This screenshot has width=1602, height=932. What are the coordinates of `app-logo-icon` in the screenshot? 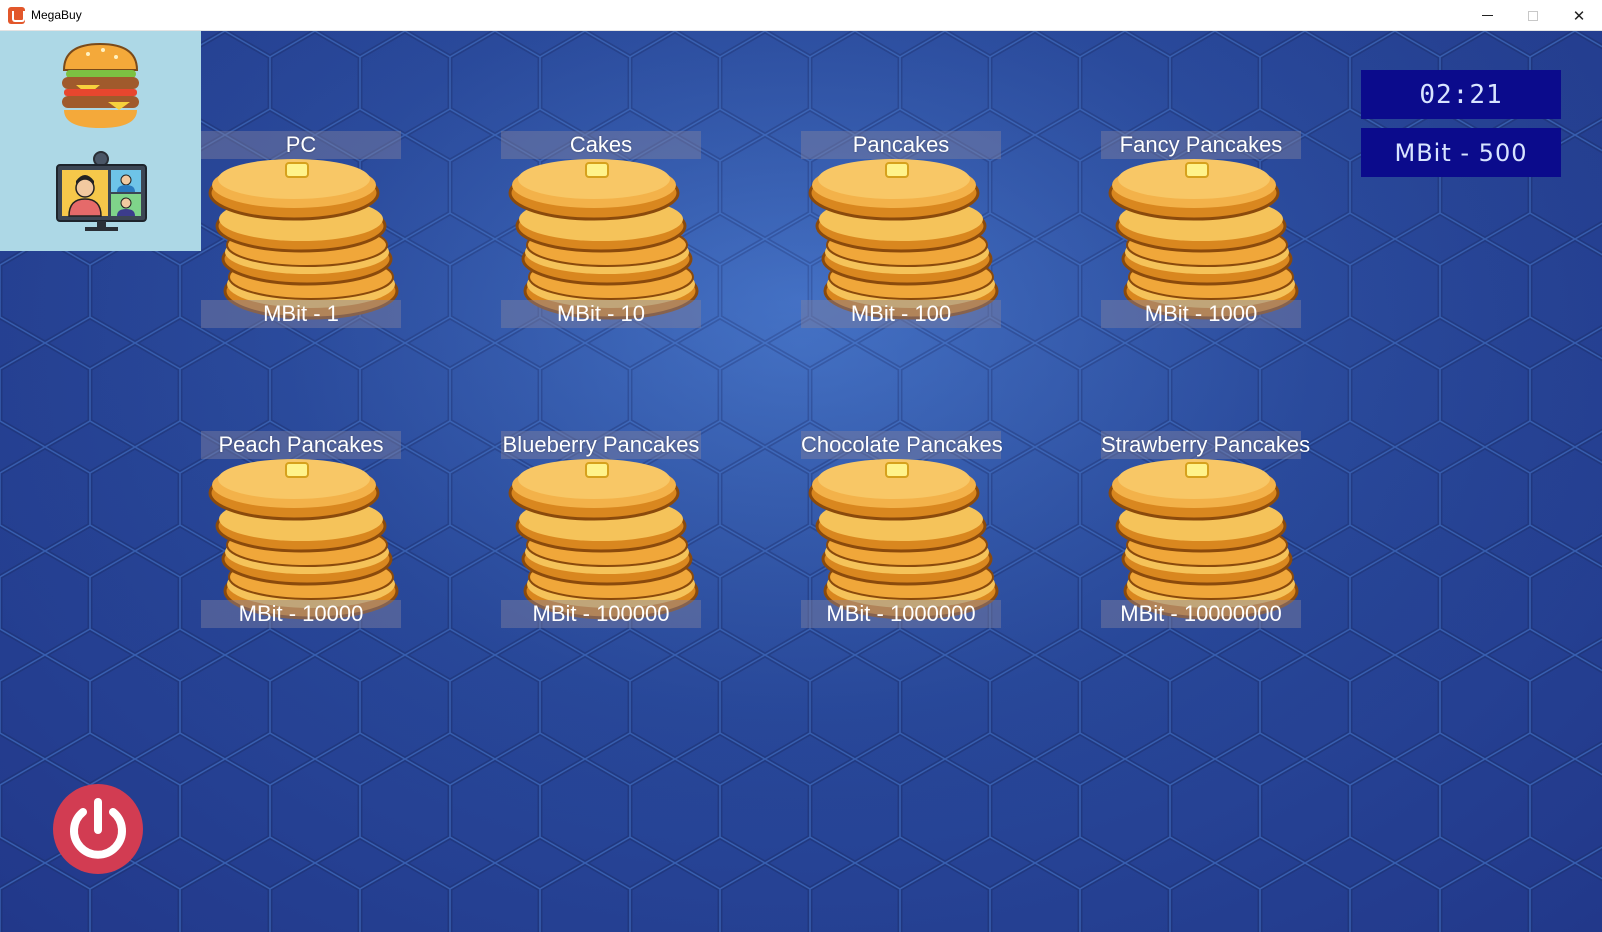 It's located at (16, 15).